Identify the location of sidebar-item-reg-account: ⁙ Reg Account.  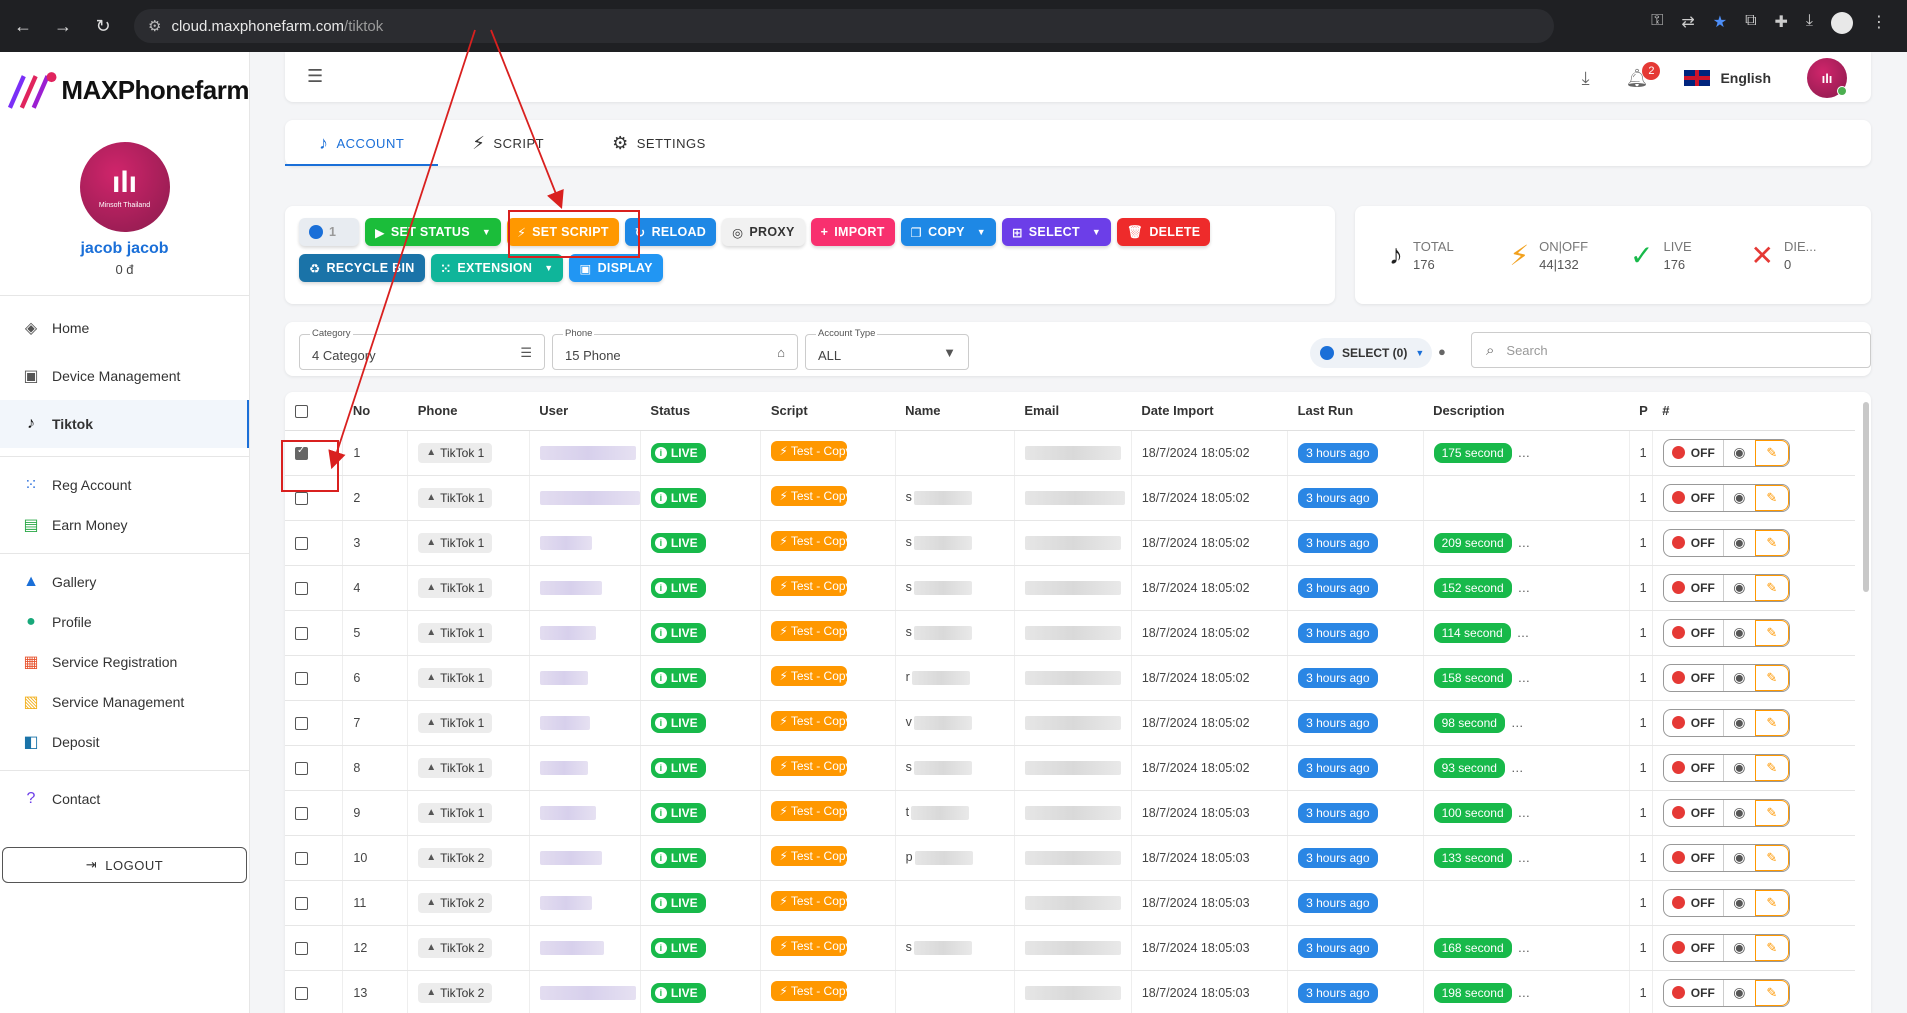
(124, 485).